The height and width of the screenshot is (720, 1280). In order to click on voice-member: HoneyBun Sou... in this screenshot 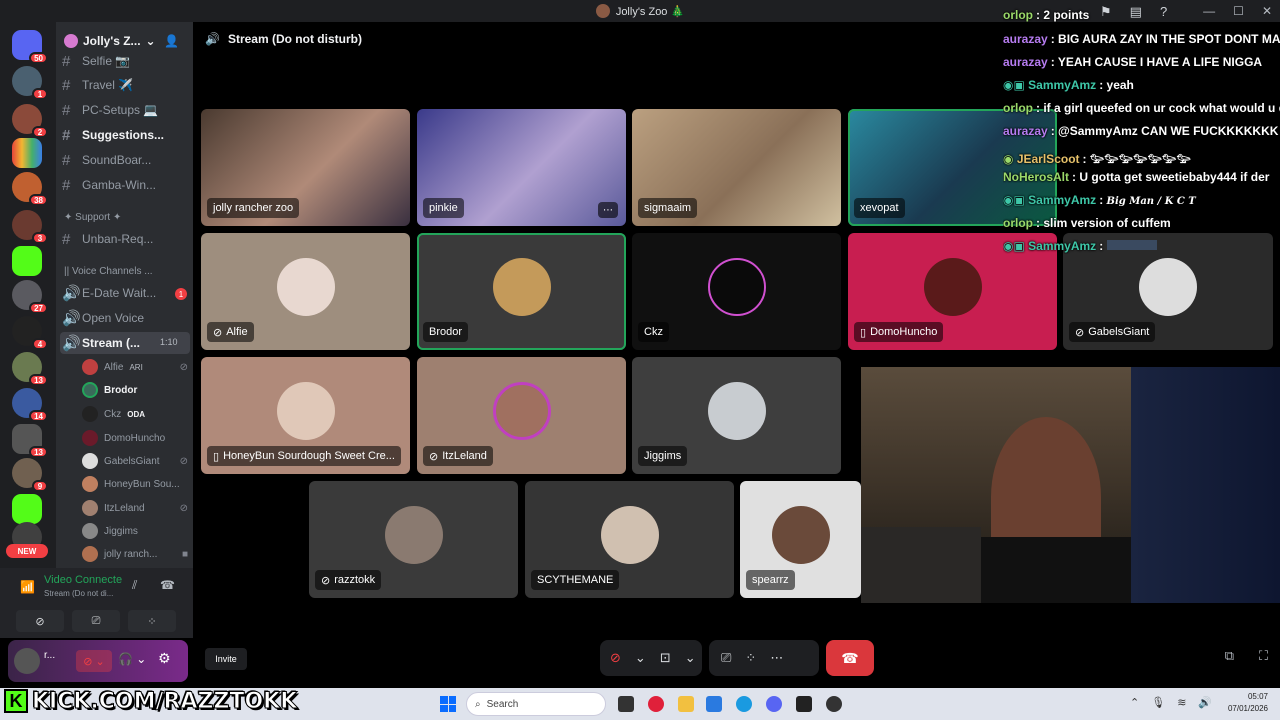, I will do `click(136, 484)`.